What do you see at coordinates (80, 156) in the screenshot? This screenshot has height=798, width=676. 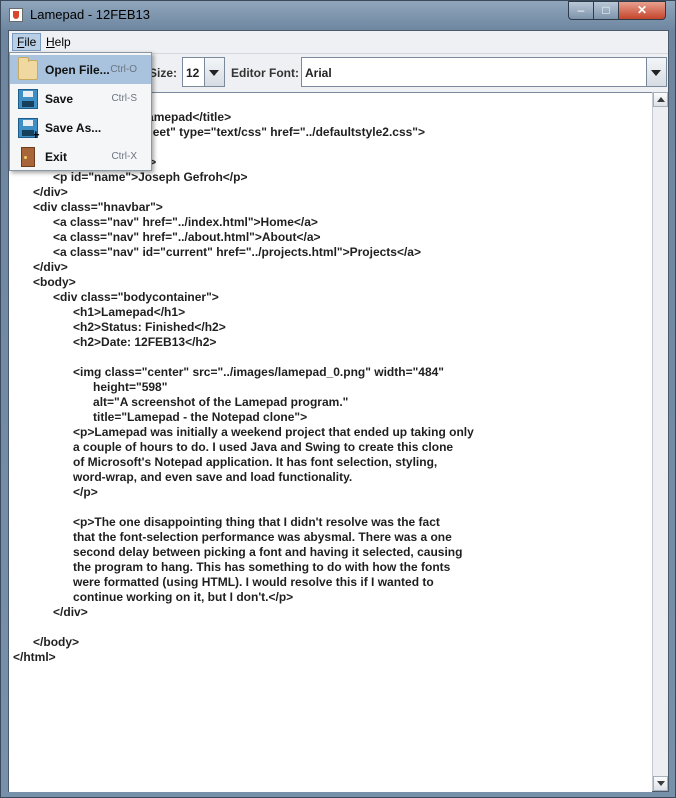 I see `menu-item-exit: Exit Ctrl-X` at bounding box center [80, 156].